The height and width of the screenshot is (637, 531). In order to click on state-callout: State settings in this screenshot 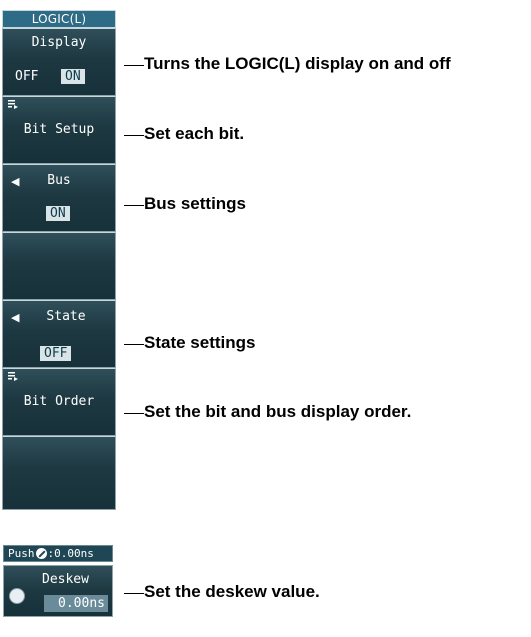, I will do `click(200, 342)`.